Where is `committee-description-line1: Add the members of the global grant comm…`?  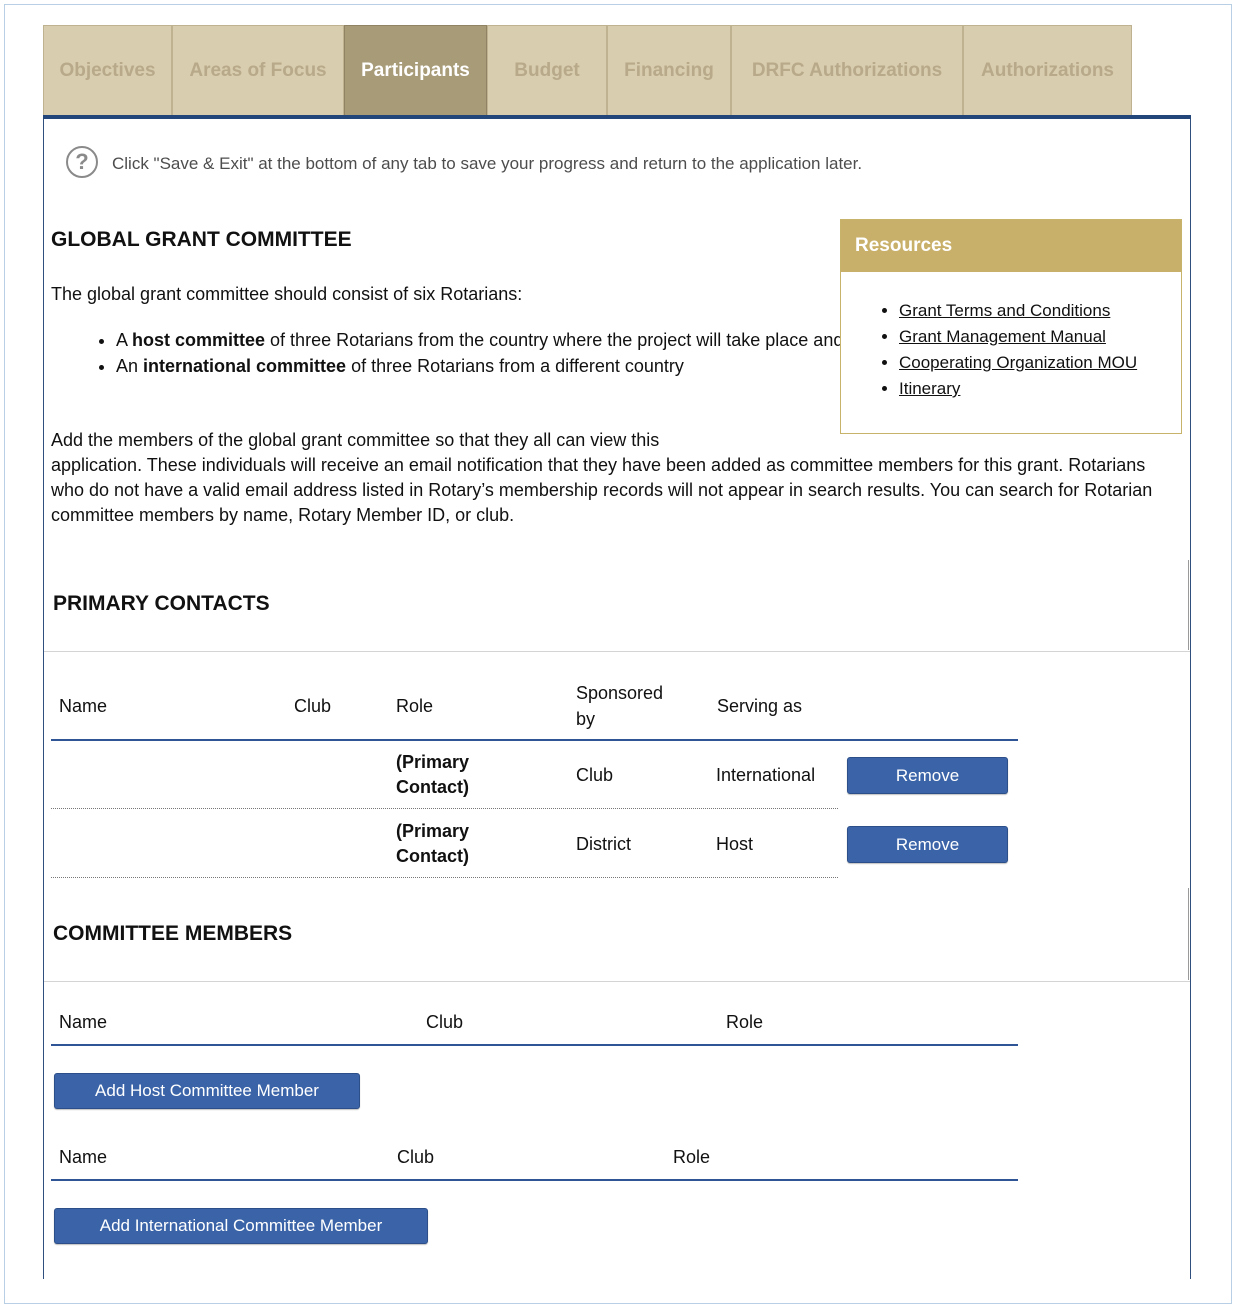 committee-description-line1: Add the members of the global grant comm… is located at coordinates (355, 440).